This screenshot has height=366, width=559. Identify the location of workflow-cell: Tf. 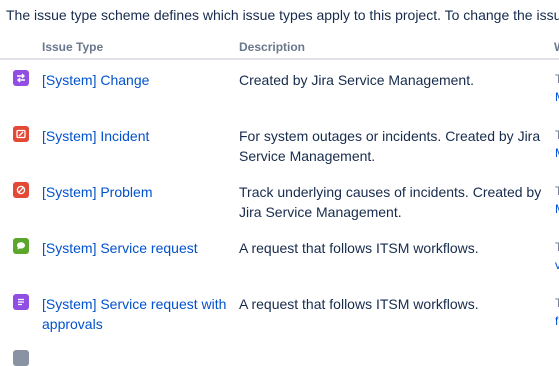
(557, 312).